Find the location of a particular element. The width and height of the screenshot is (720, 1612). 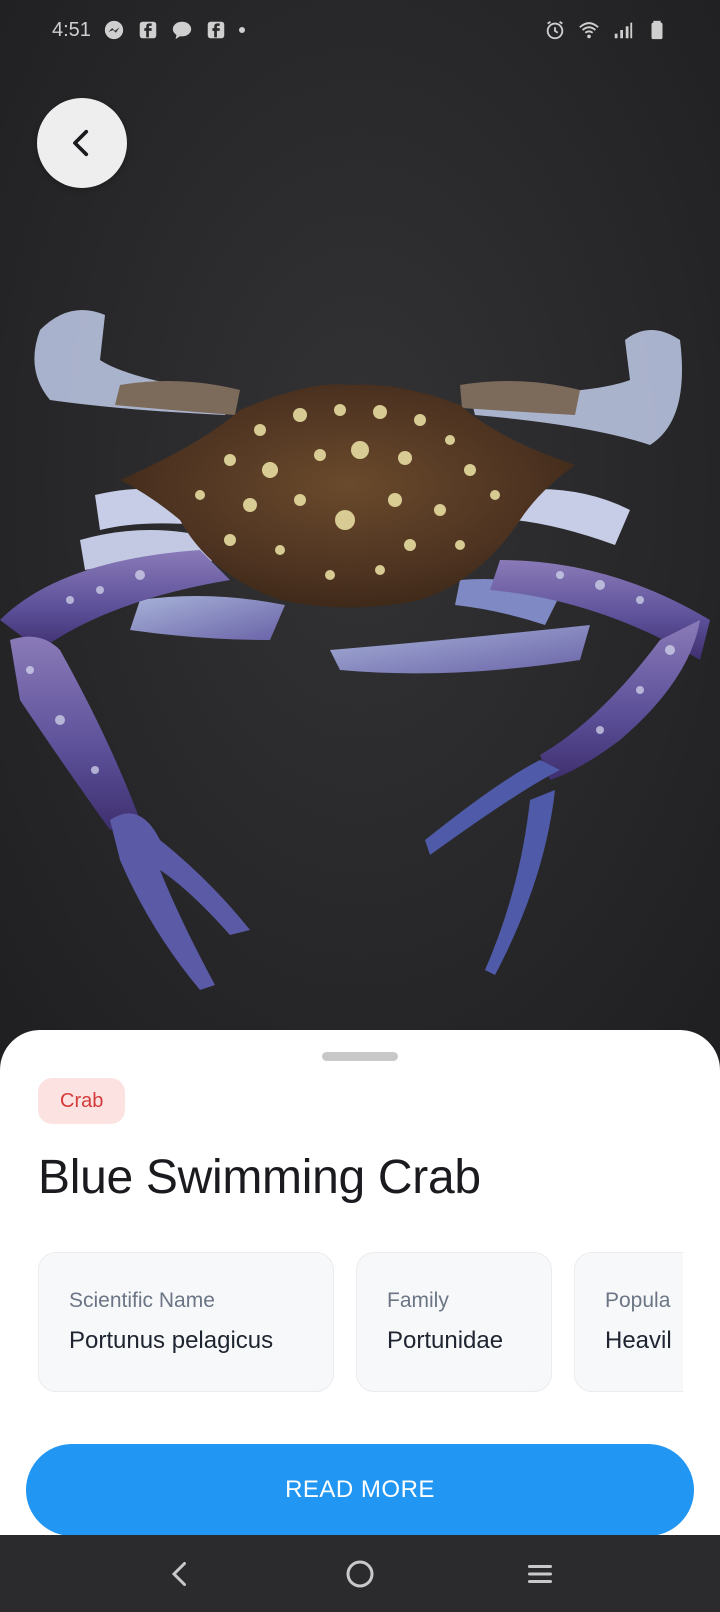

home-icon is located at coordinates (360, 1573).